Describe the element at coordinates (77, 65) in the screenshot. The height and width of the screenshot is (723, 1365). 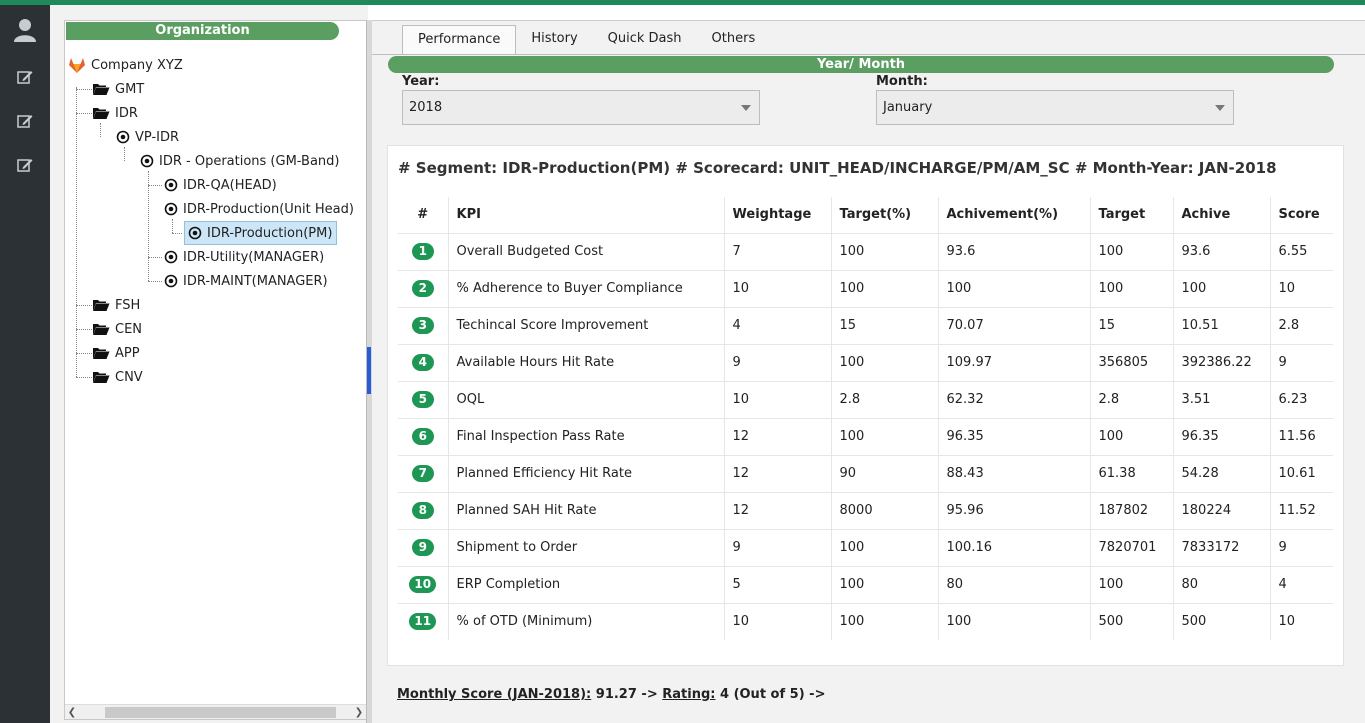
I see `company-logo-icon` at that location.